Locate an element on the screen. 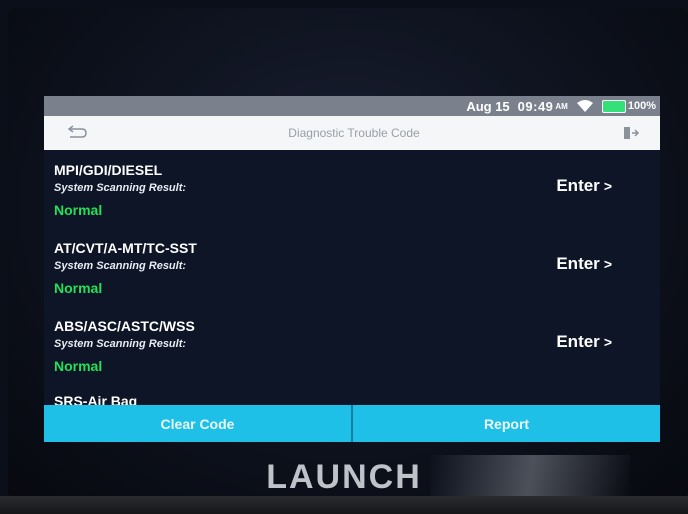  nav-bar: Diagnostic Trouble Code is located at coordinates (352, 133).